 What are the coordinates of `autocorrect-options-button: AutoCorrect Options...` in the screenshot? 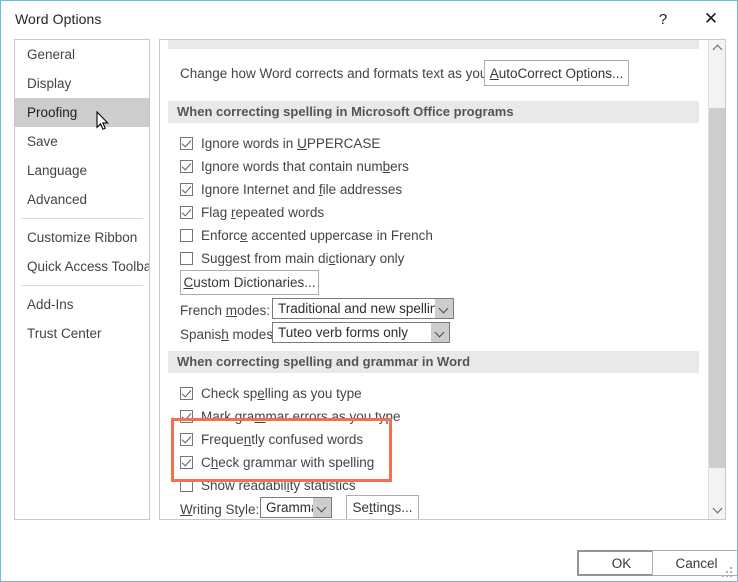 It's located at (556, 73).